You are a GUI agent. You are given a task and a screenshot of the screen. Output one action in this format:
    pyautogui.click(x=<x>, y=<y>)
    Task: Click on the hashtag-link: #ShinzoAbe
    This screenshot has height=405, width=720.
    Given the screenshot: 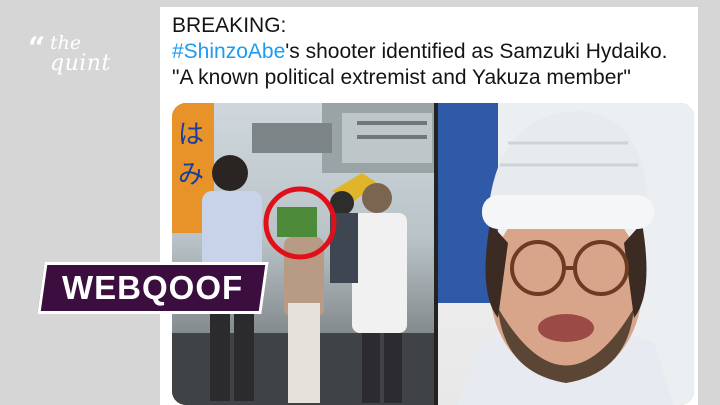 What is the action you would take?
    pyautogui.click(x=228, y=51)
    